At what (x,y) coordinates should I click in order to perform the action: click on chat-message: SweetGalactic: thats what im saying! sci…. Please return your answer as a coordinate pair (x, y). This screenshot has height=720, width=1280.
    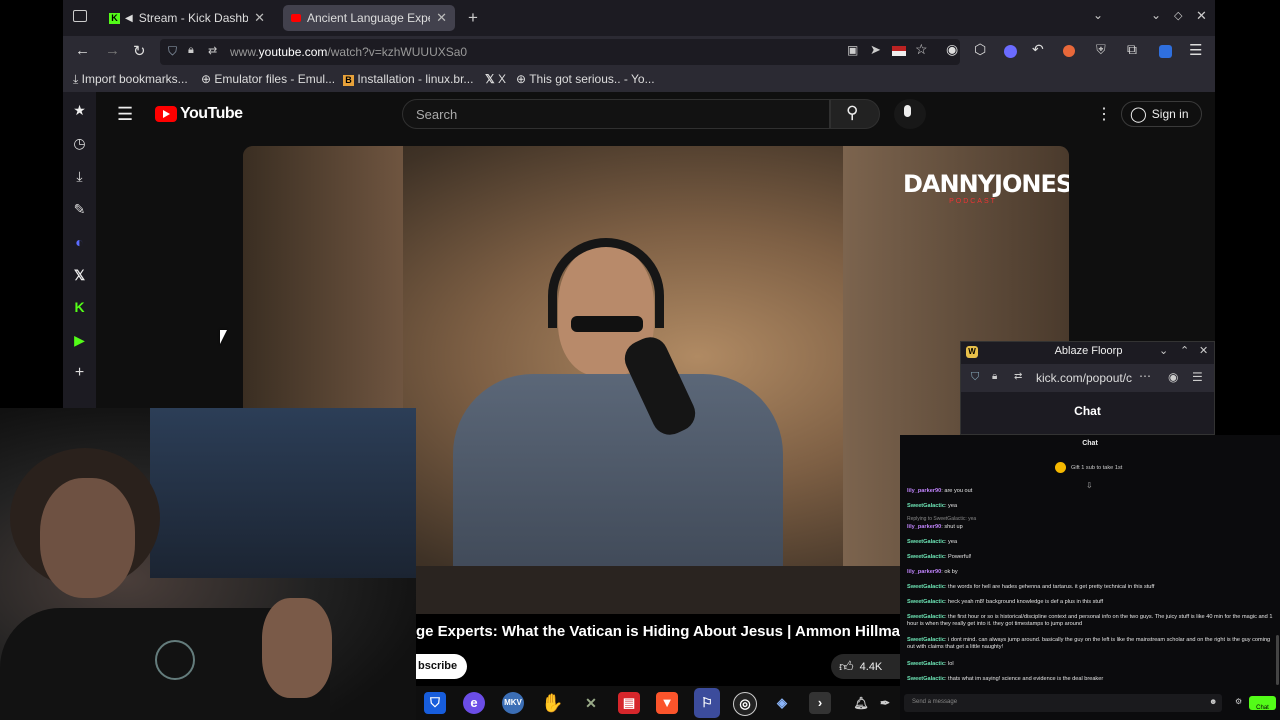
    Looking at the image, I should click on (1005, 679).